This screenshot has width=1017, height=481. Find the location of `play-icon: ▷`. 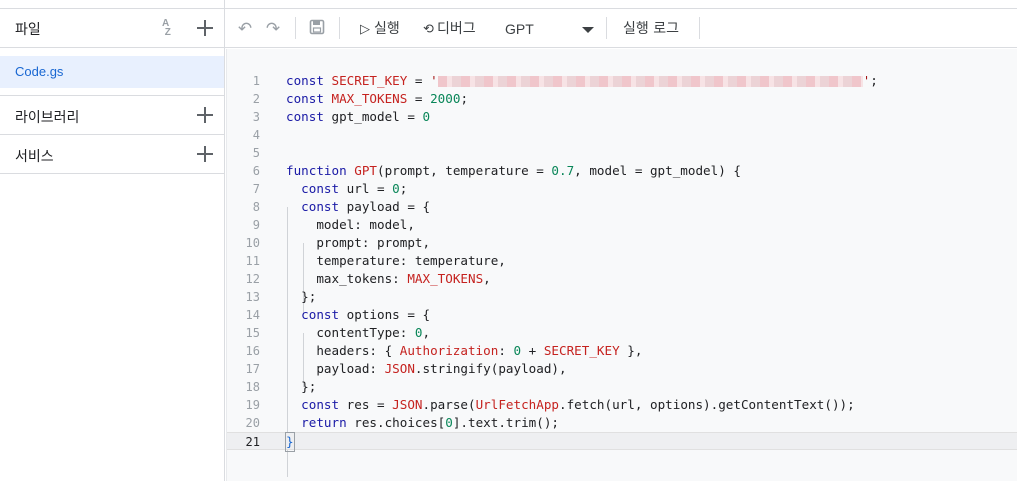

play-icon: ▷ is located at coordinates (365, 29).